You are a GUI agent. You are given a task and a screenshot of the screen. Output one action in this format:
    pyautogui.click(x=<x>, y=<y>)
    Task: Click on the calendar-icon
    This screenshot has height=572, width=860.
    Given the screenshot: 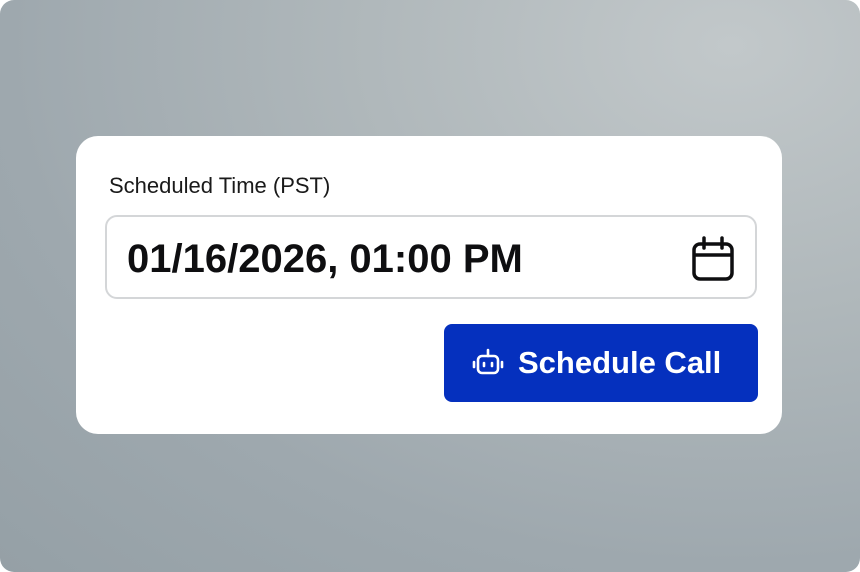 What is the action you would take?
    pyautogui.click(x=713, y=259)
    